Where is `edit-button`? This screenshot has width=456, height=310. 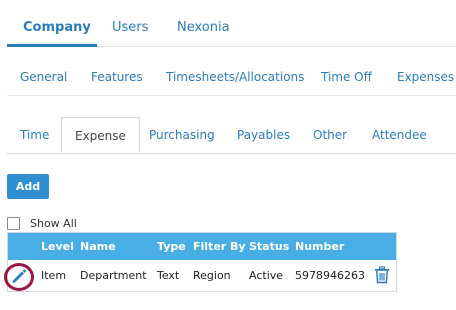 edit-button is located at coordinates (19, 277).